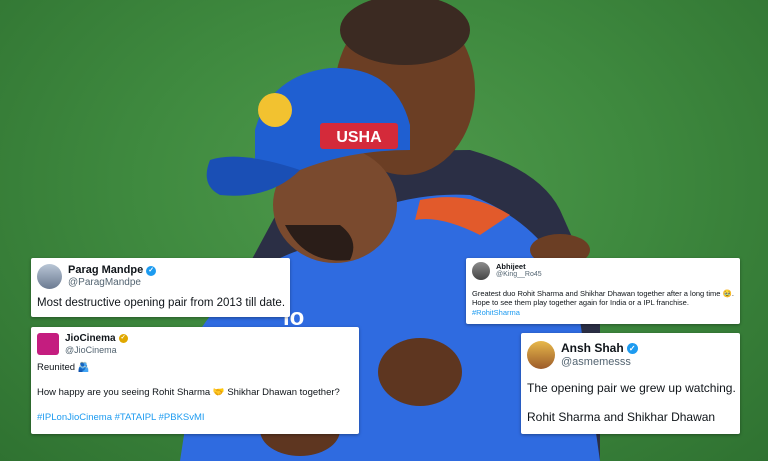 The image size is (768, 461). I want to click on tweet-text-line-1: Reunited 🫂, so click(63, 367).